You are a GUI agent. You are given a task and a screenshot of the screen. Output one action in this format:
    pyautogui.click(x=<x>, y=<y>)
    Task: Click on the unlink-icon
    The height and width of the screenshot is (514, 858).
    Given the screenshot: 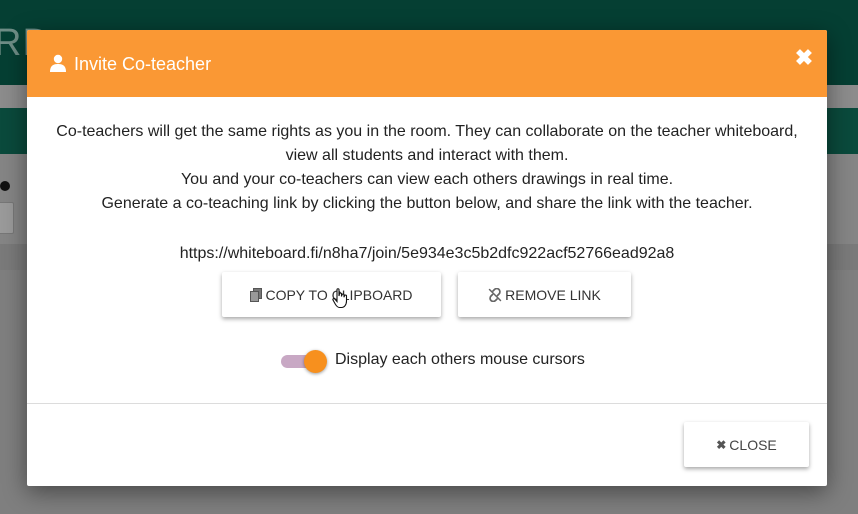 What is the action you would take?
    pyautogui.click(x=495, y=294)
    